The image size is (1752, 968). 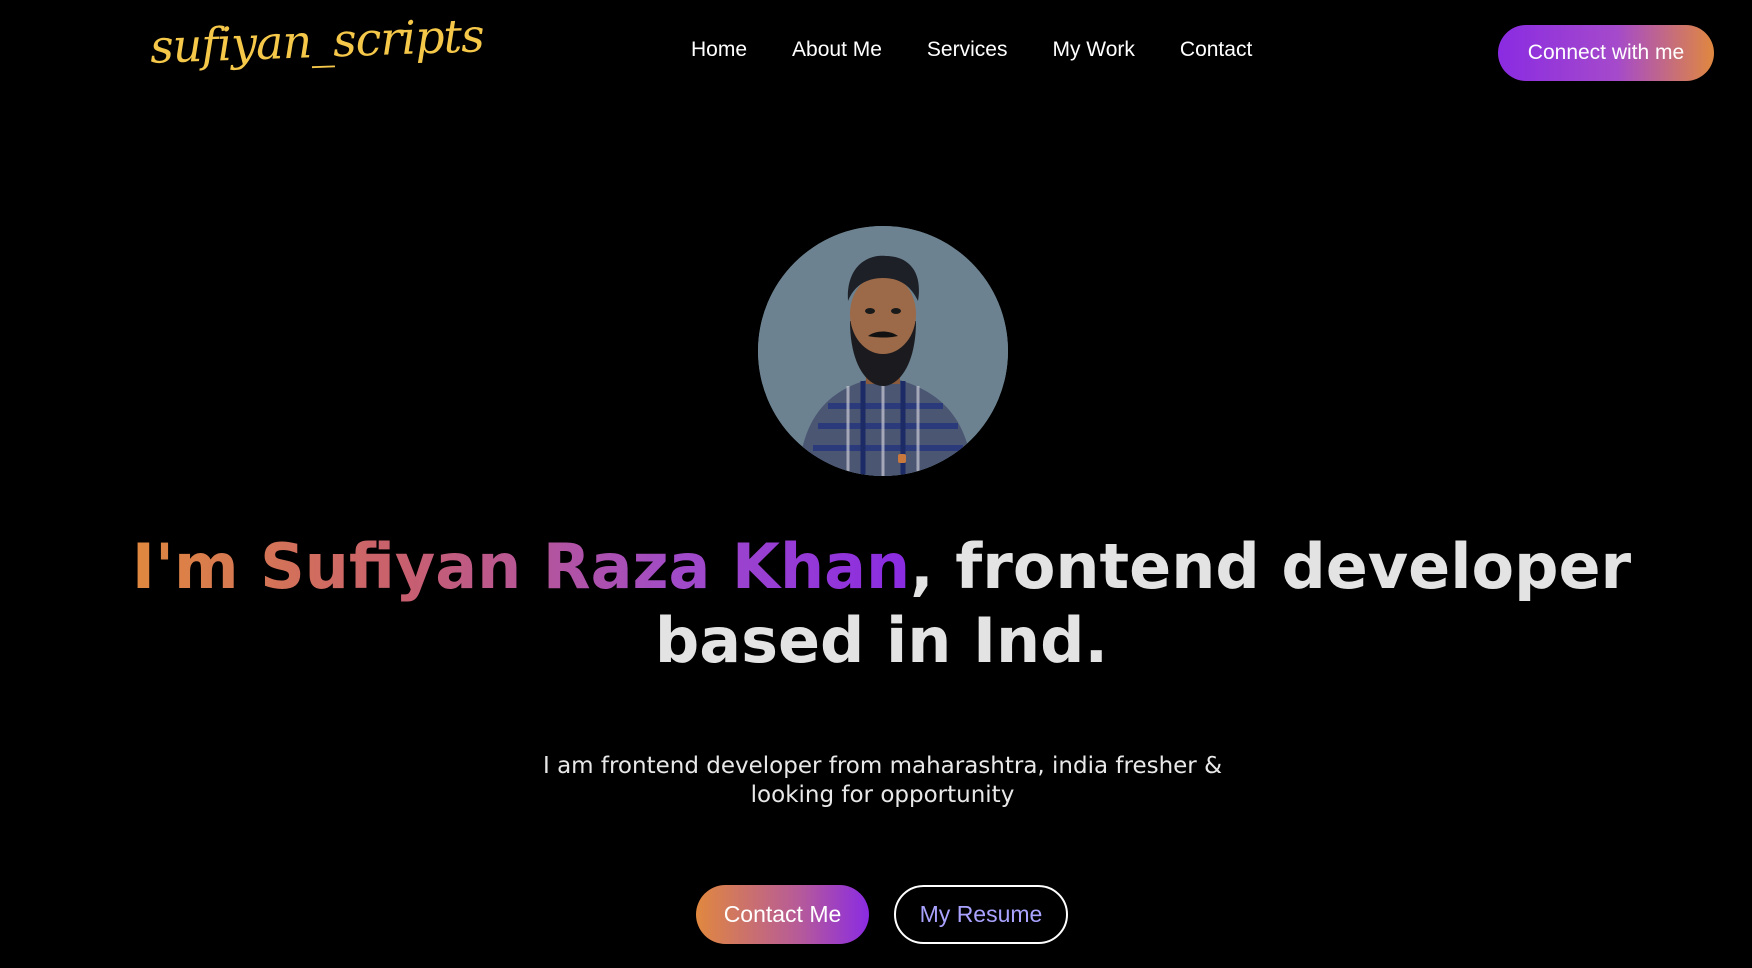 I want to click on site-logo: sufiyan_scripts, so click(x=316, y=41).